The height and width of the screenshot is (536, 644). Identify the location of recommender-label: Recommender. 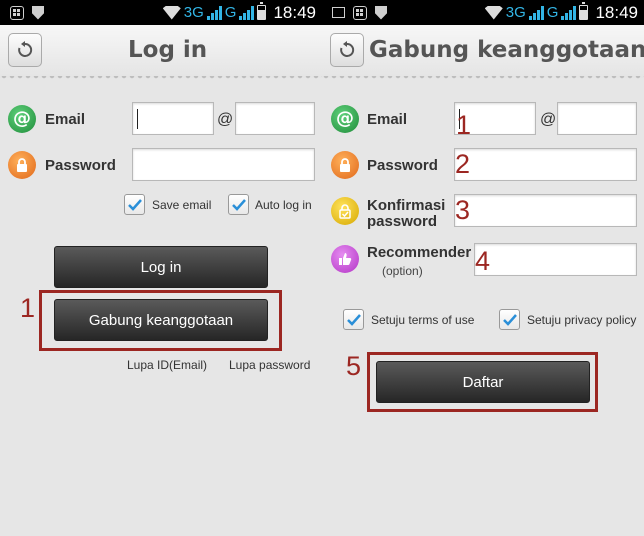
(419, 252).